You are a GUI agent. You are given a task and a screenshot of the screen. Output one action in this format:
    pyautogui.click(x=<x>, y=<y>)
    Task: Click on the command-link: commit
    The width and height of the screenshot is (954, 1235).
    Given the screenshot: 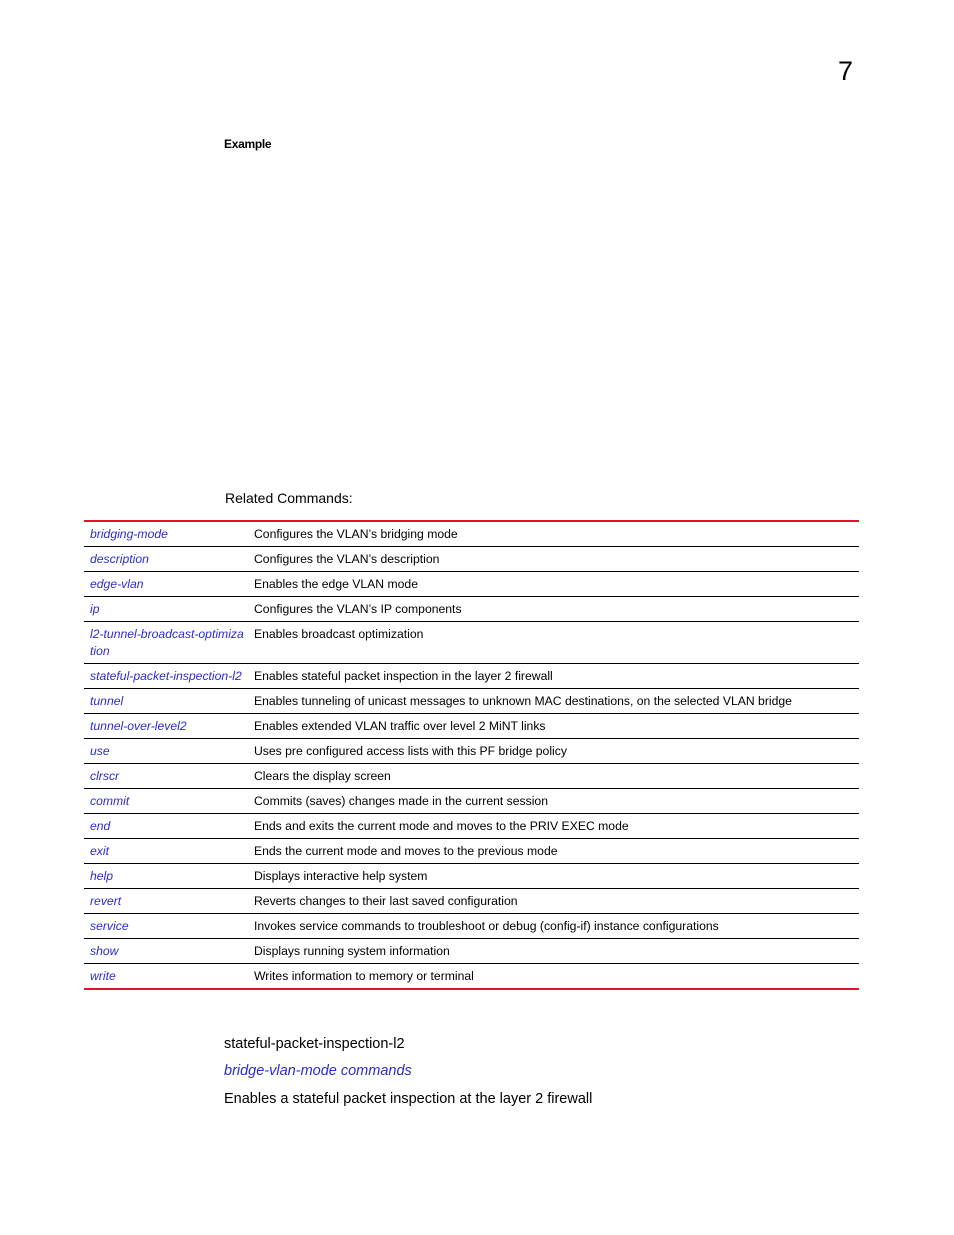 What is the action you would take?
    pyautogui.click(x=167, y=801)
    